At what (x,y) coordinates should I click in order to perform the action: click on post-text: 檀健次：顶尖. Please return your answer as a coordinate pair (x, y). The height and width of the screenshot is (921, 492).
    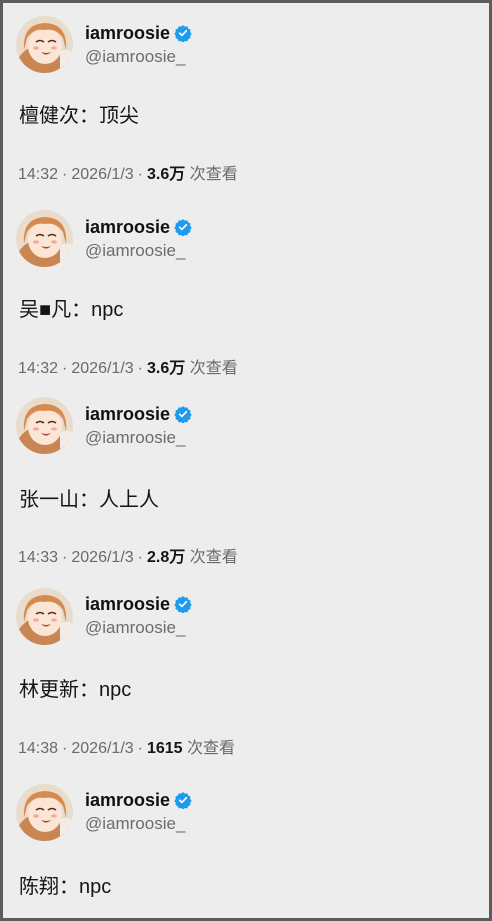
    Looking at the image, I should click on (79, 116).